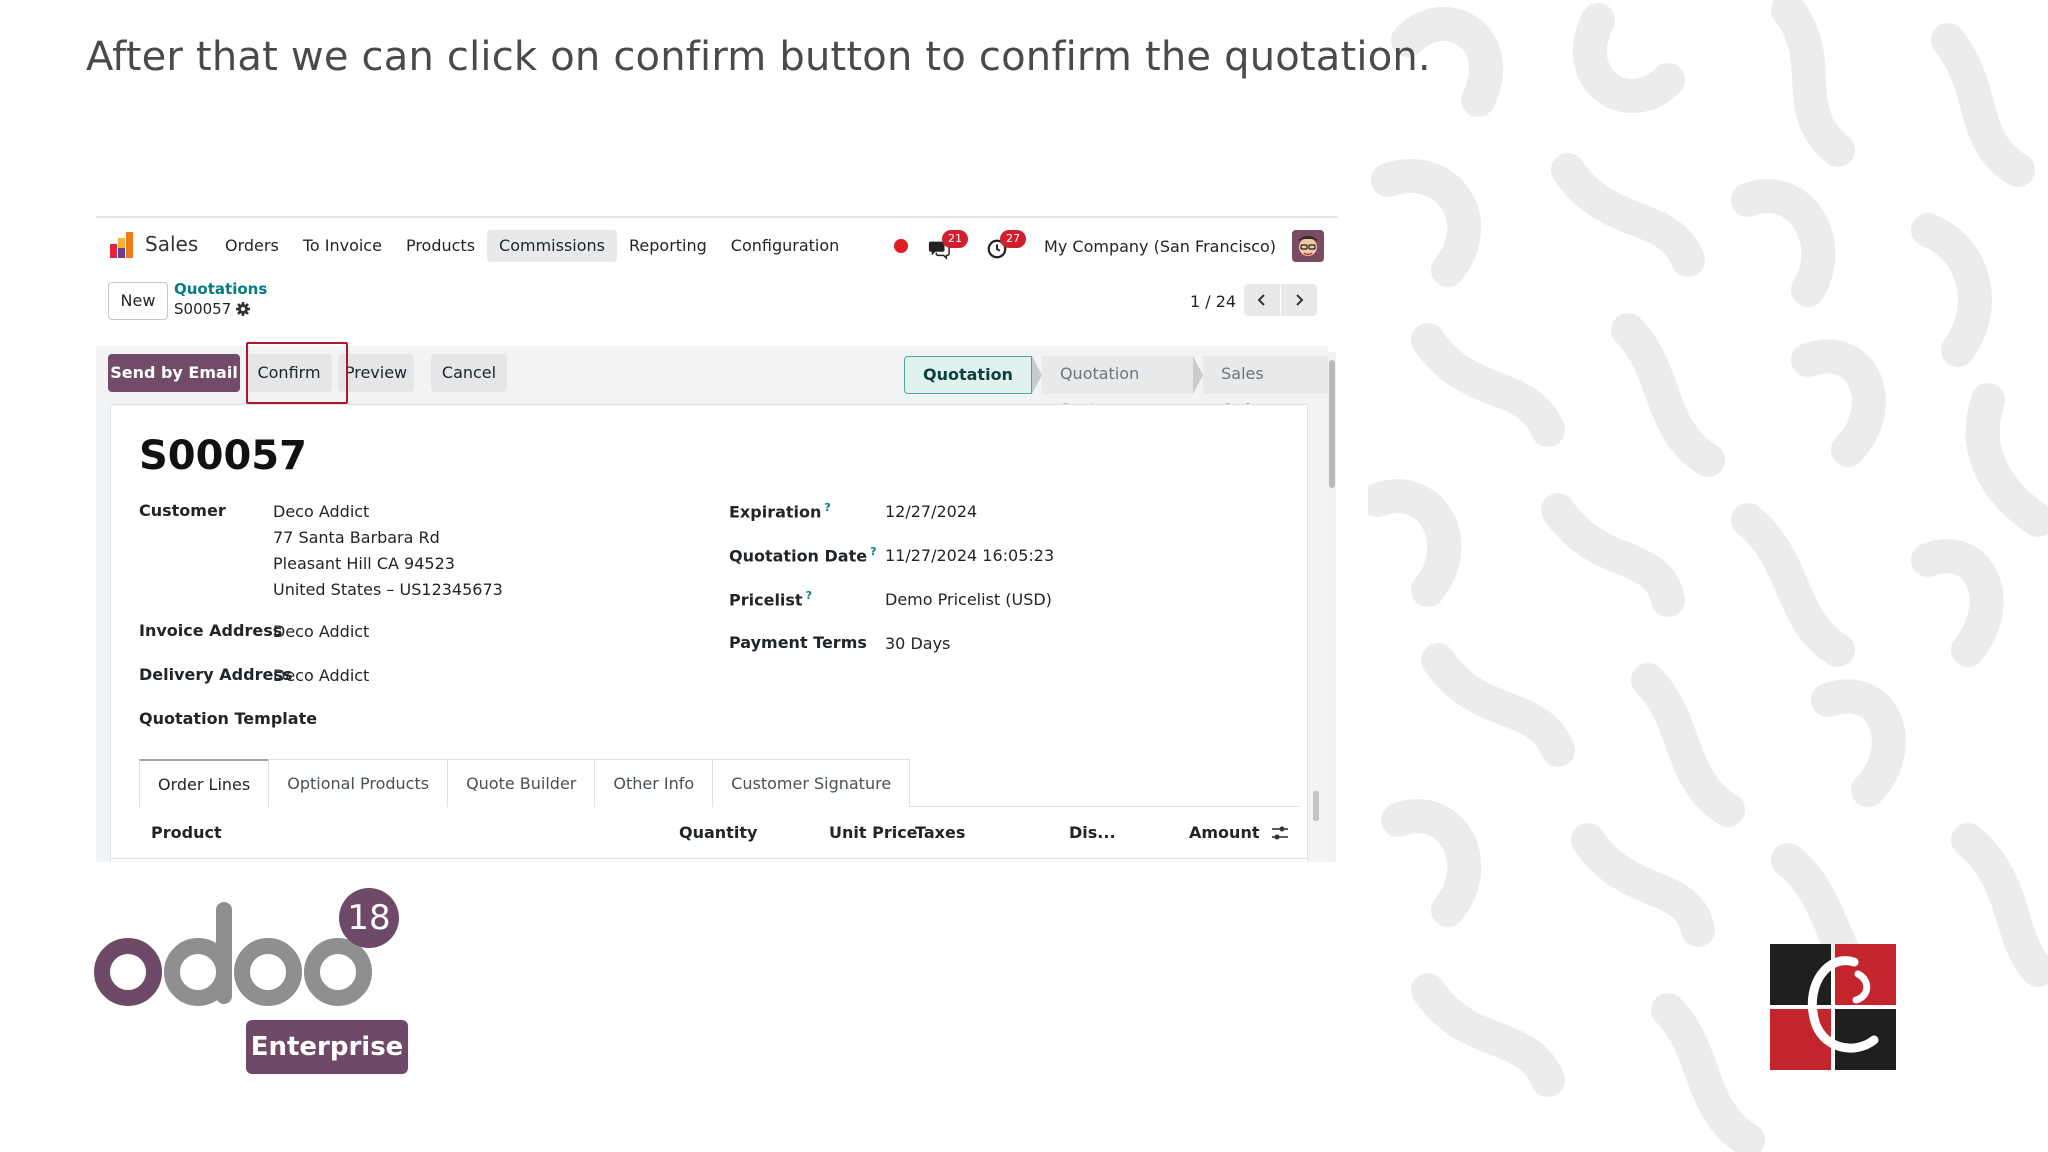 The height and width of the screenshot is (1152, 2048). Describe the element at coordinates (1265, 387) in the screenshot. I see `stage-sales-order: Sales Order` at that location.